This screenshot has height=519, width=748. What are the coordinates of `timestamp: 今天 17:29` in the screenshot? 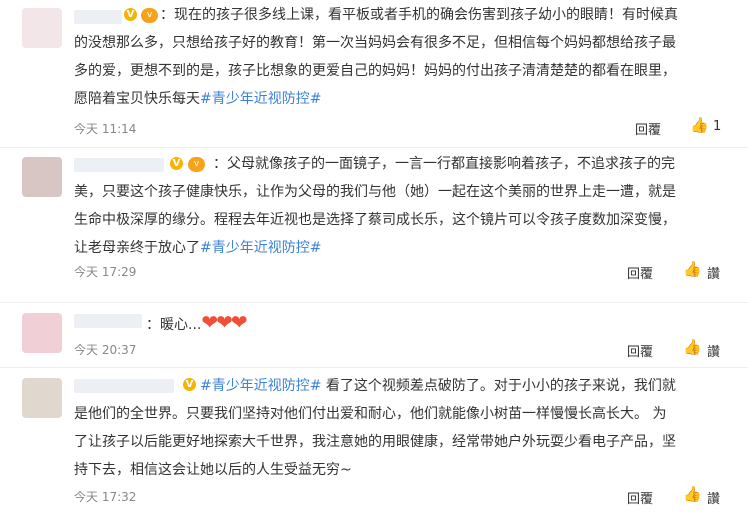 It's located at (105, 272).